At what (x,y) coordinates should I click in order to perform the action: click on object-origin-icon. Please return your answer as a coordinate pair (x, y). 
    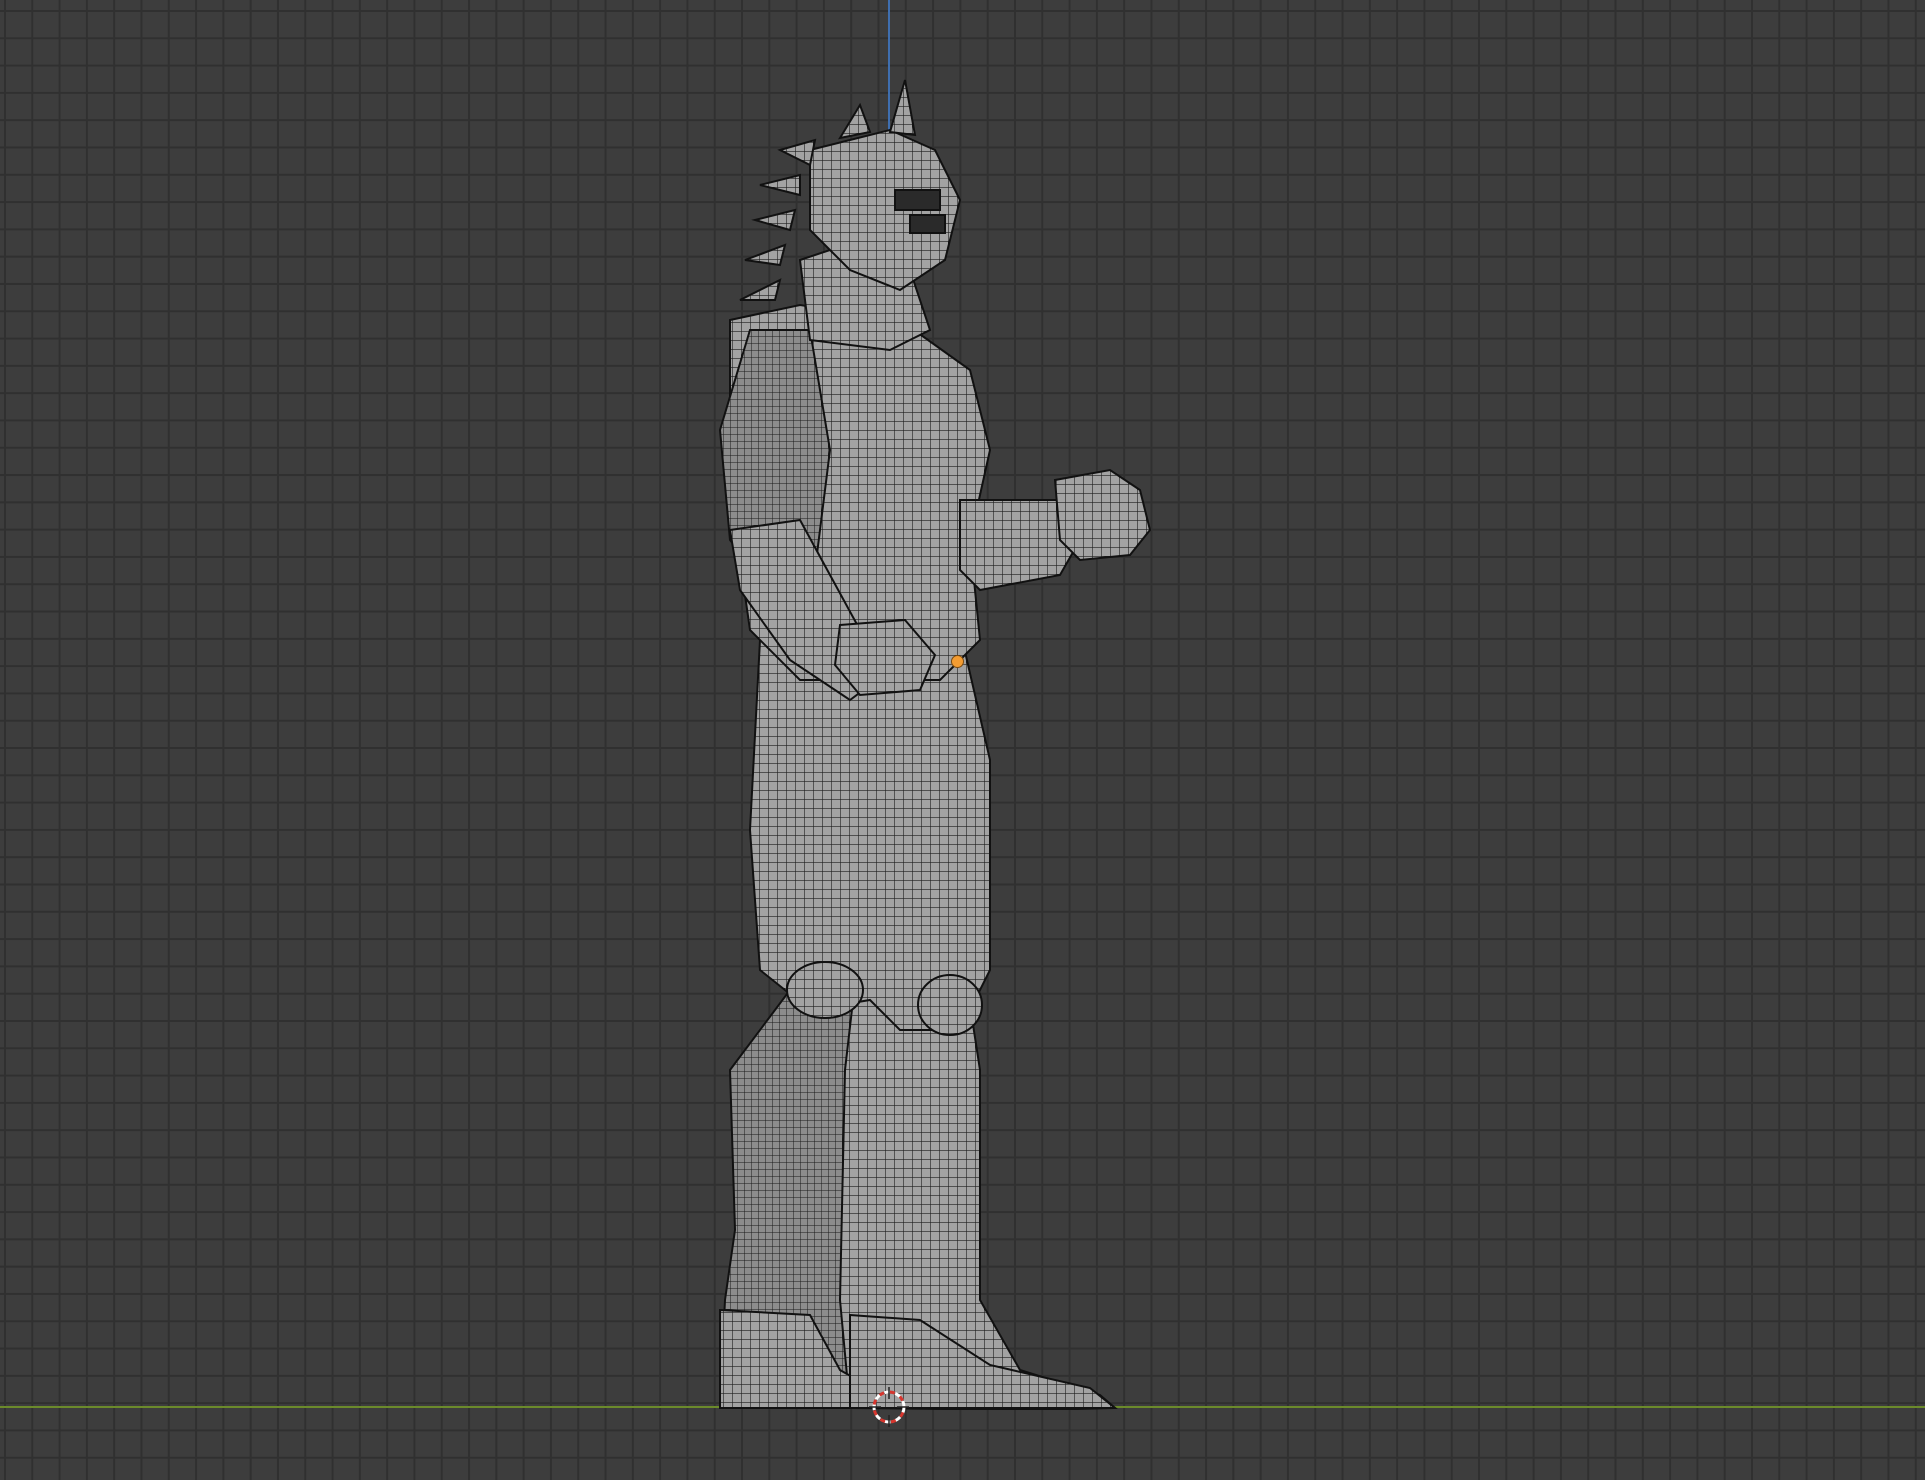
    Looking at the image, I should click on (957, 661).